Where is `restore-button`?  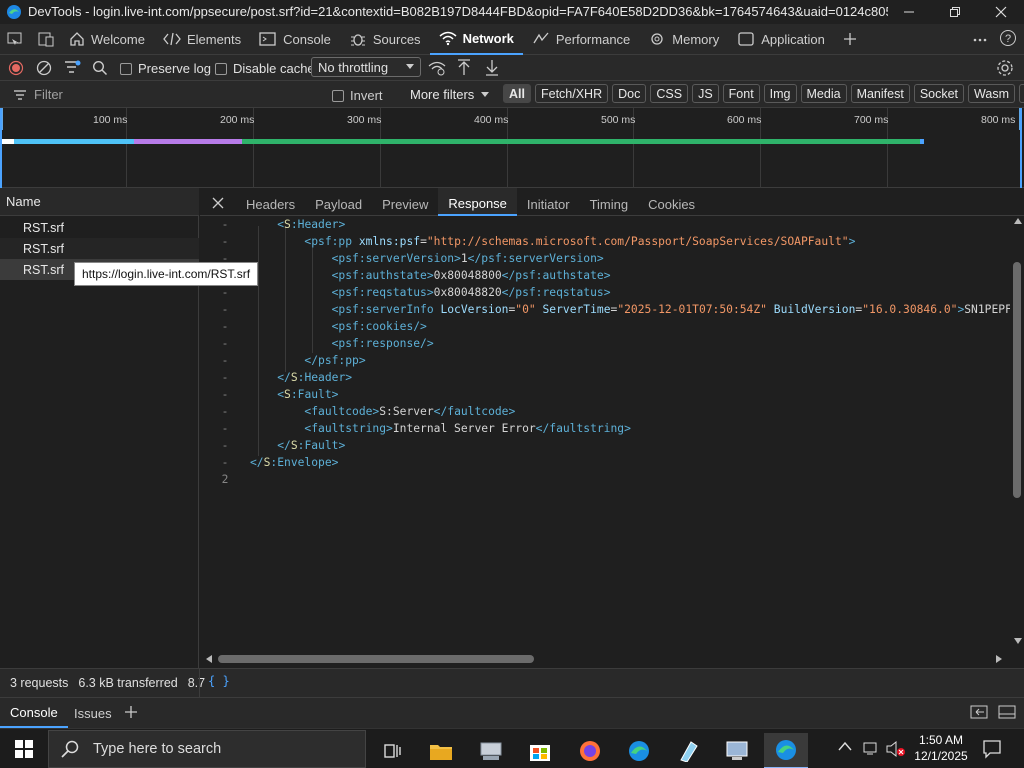 restore-button is located at coordinates (955, 12).